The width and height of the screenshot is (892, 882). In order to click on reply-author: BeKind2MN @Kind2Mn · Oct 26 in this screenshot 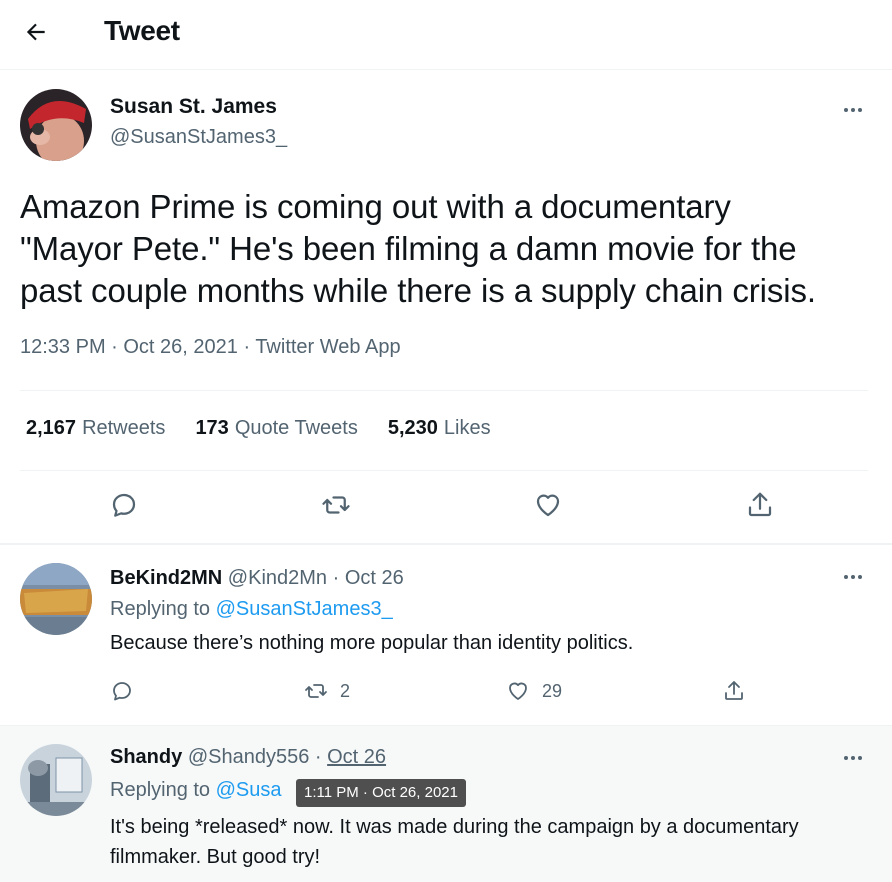, I will do `click(257, 578)`.